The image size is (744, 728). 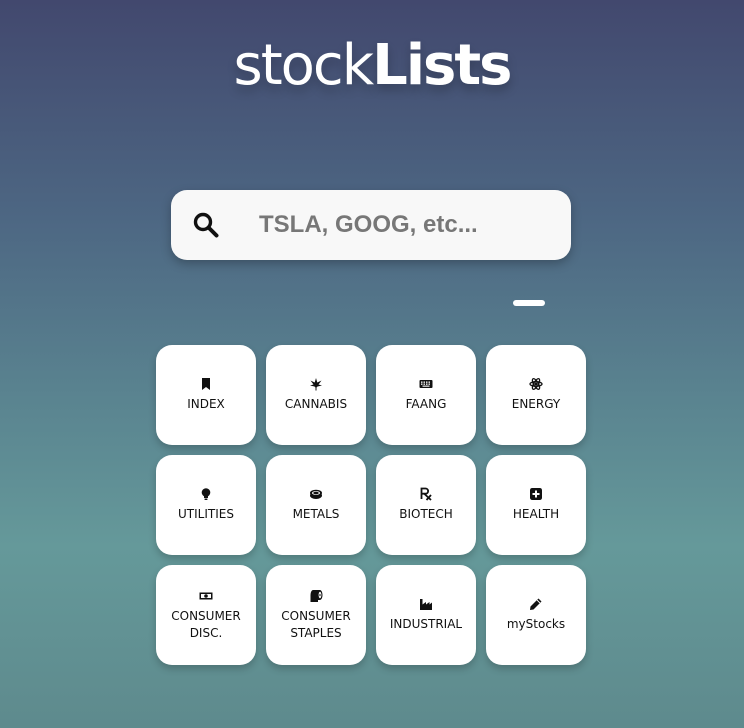 I want to click on atom-icon, so click(x=536, y=384).